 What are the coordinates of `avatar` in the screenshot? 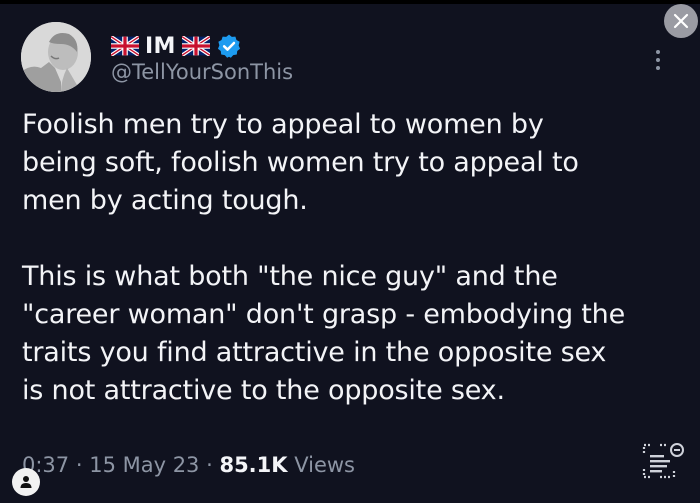 It's located at (56, 57).